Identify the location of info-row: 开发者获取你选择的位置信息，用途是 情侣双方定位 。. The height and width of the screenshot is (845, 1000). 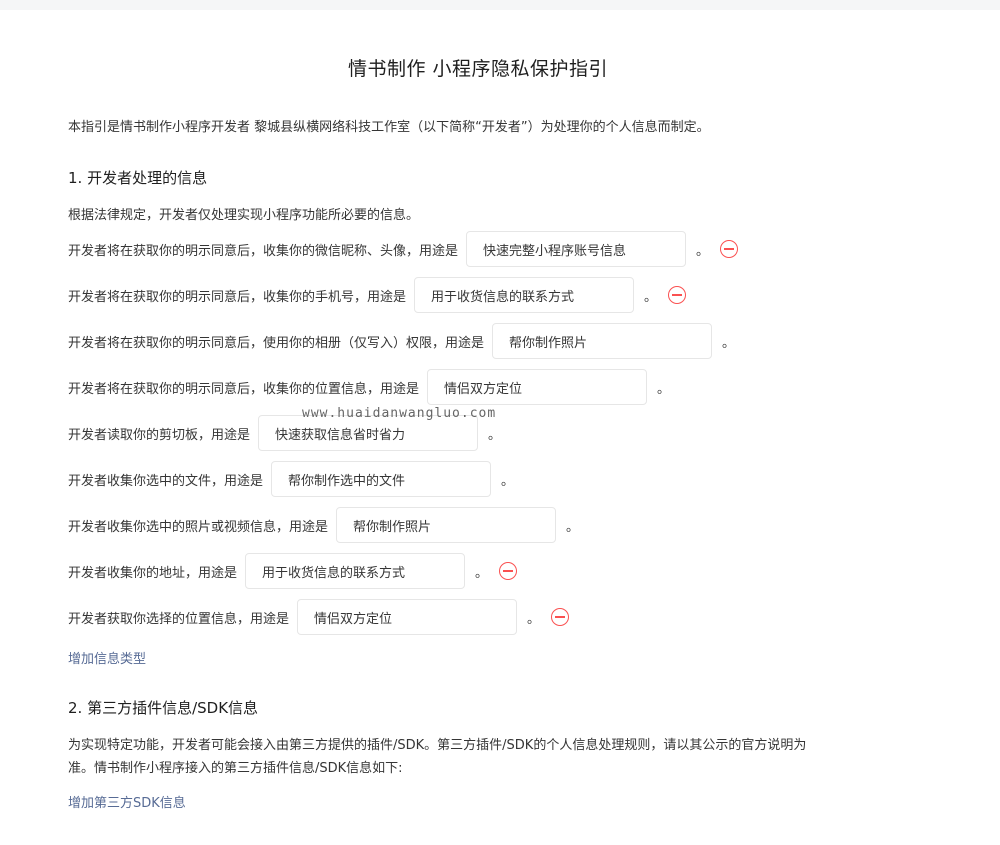
(319, 617).